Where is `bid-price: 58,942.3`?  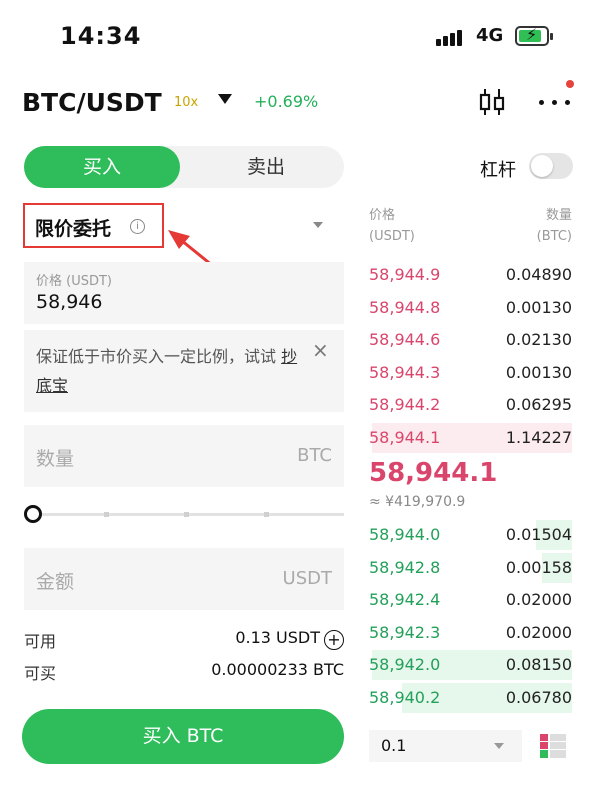 bid-price: 58,942.3 is located at coordinates (405, 632).